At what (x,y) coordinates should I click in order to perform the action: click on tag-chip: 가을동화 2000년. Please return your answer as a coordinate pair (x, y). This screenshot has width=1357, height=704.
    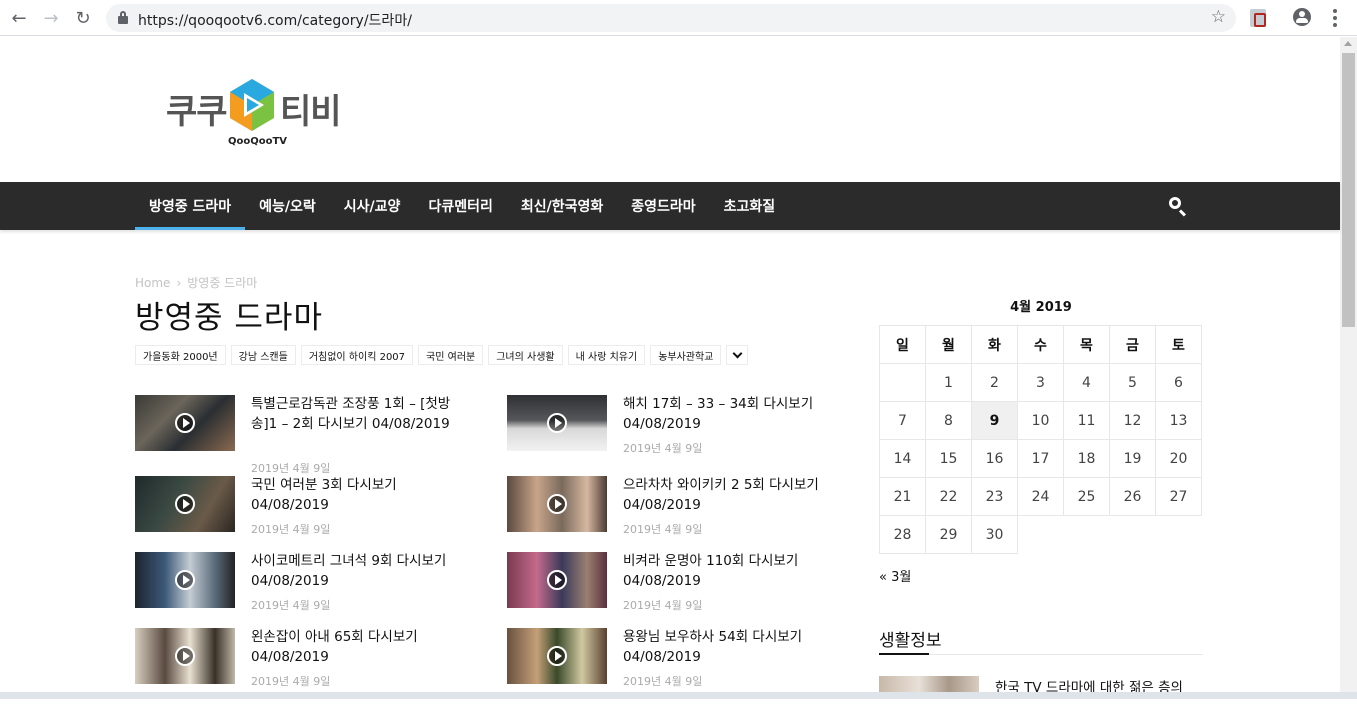
    Looking at the image, I should click on (180, 355).